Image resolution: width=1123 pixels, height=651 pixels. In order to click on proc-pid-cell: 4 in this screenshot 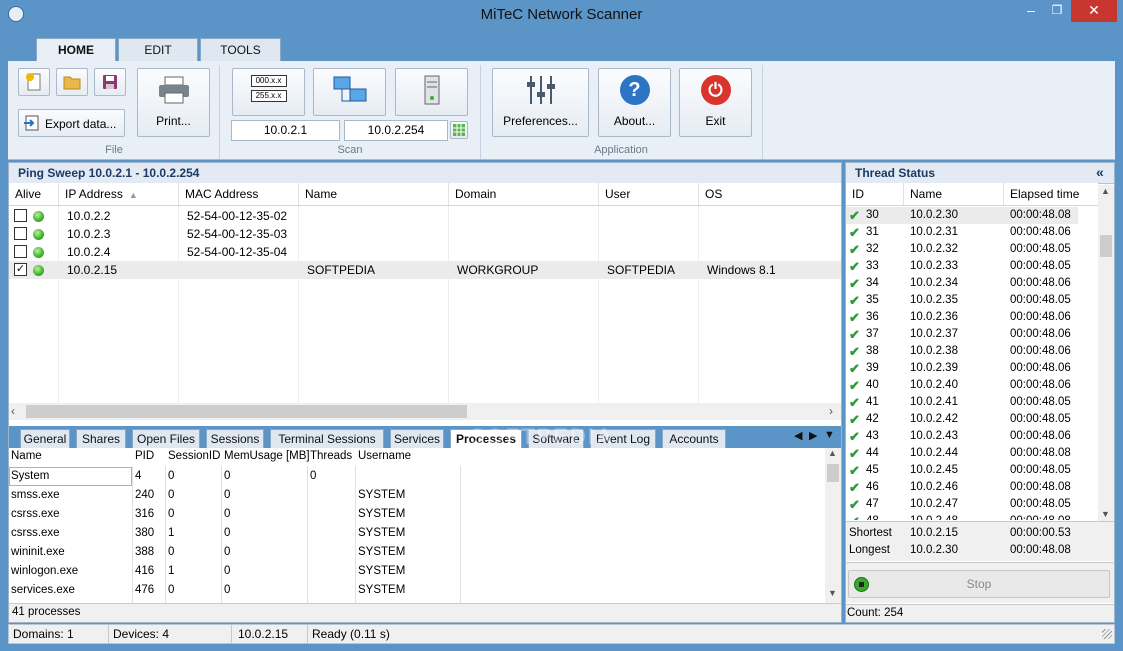, I will do `click(138, 476)`.